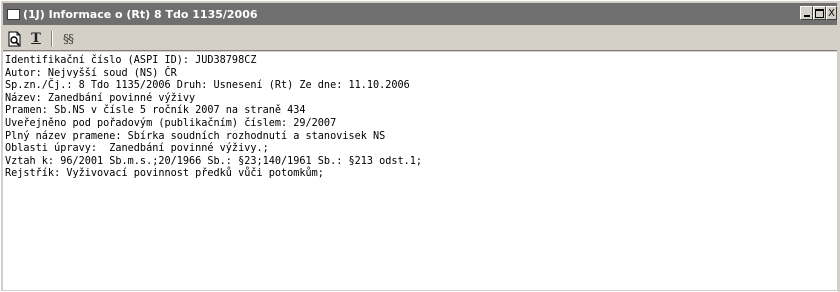 This screenshot has height=292, width=840. I want to click on maximize-button, so click(819, 13).